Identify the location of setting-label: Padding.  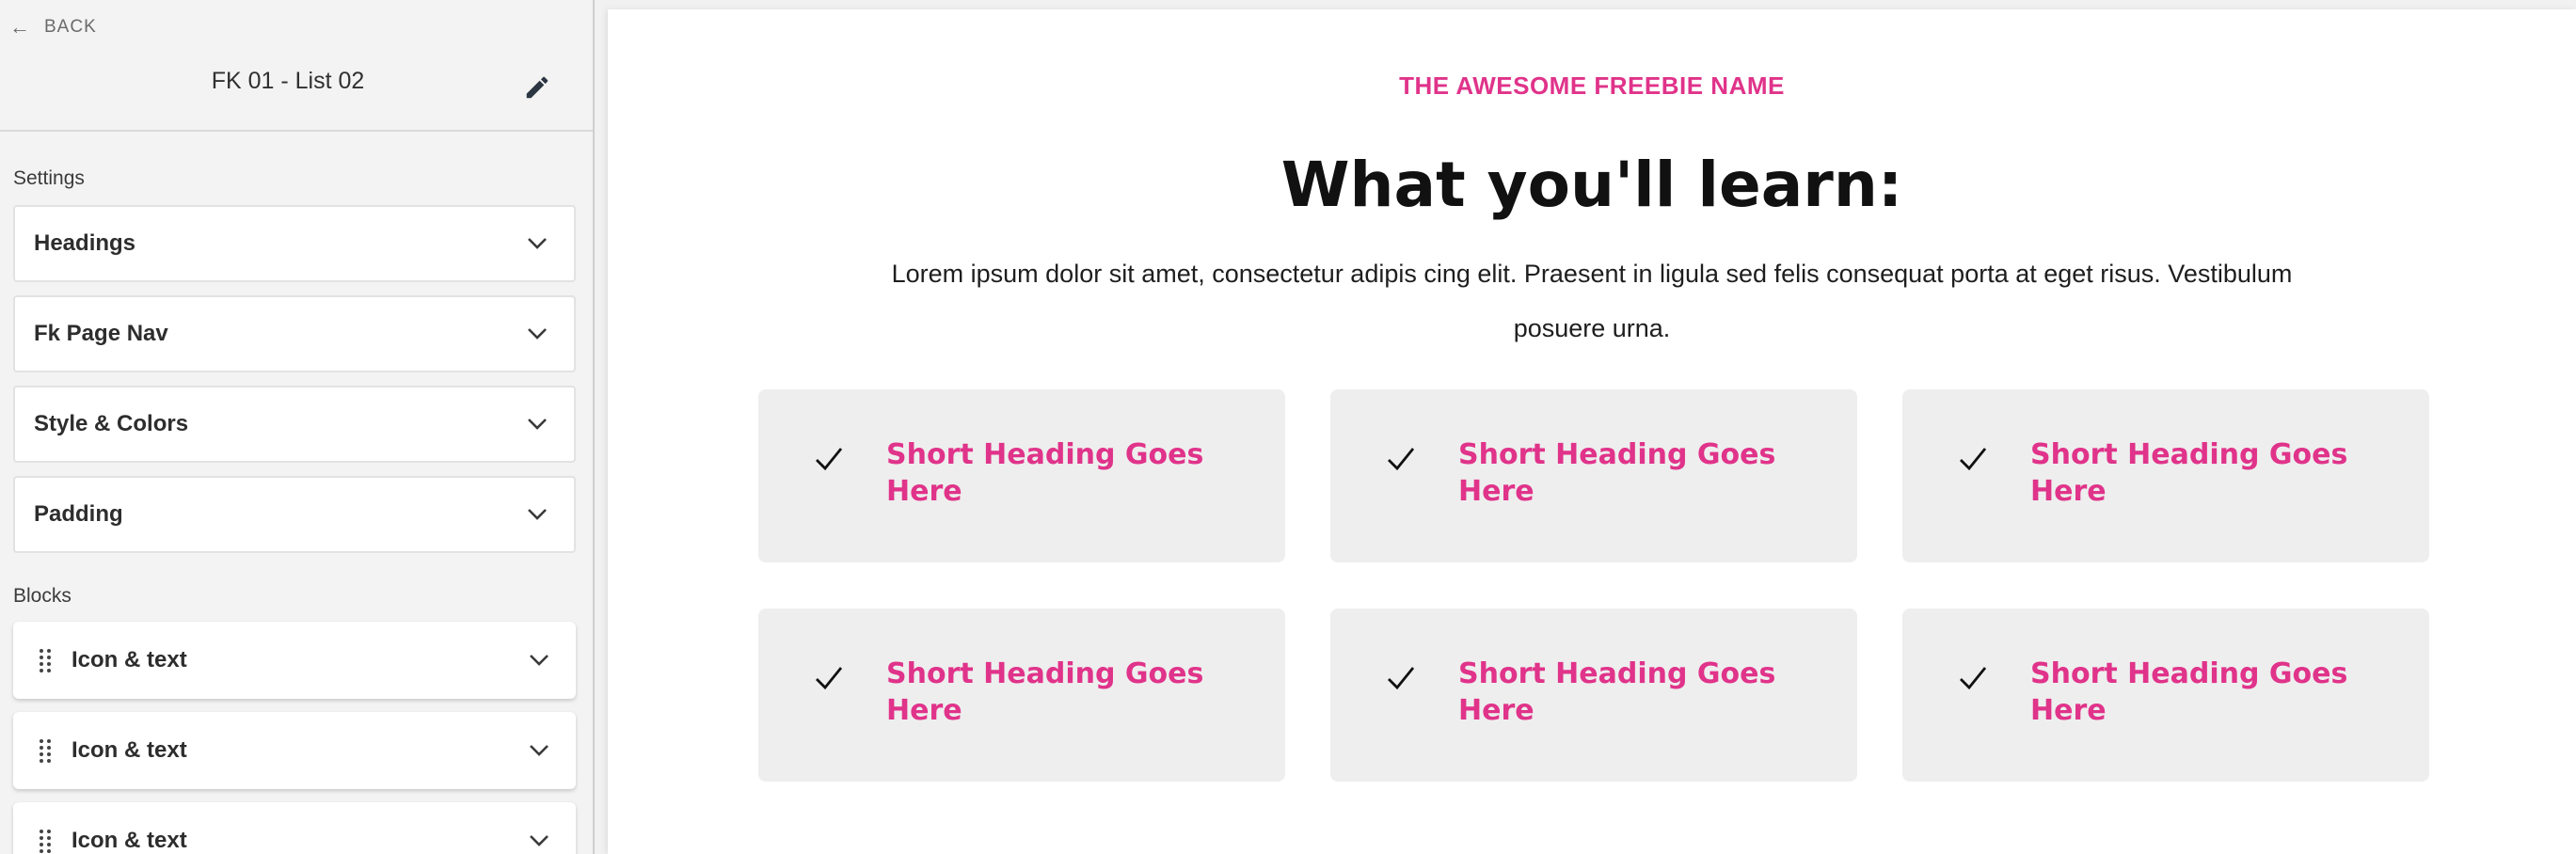
(78, 514).